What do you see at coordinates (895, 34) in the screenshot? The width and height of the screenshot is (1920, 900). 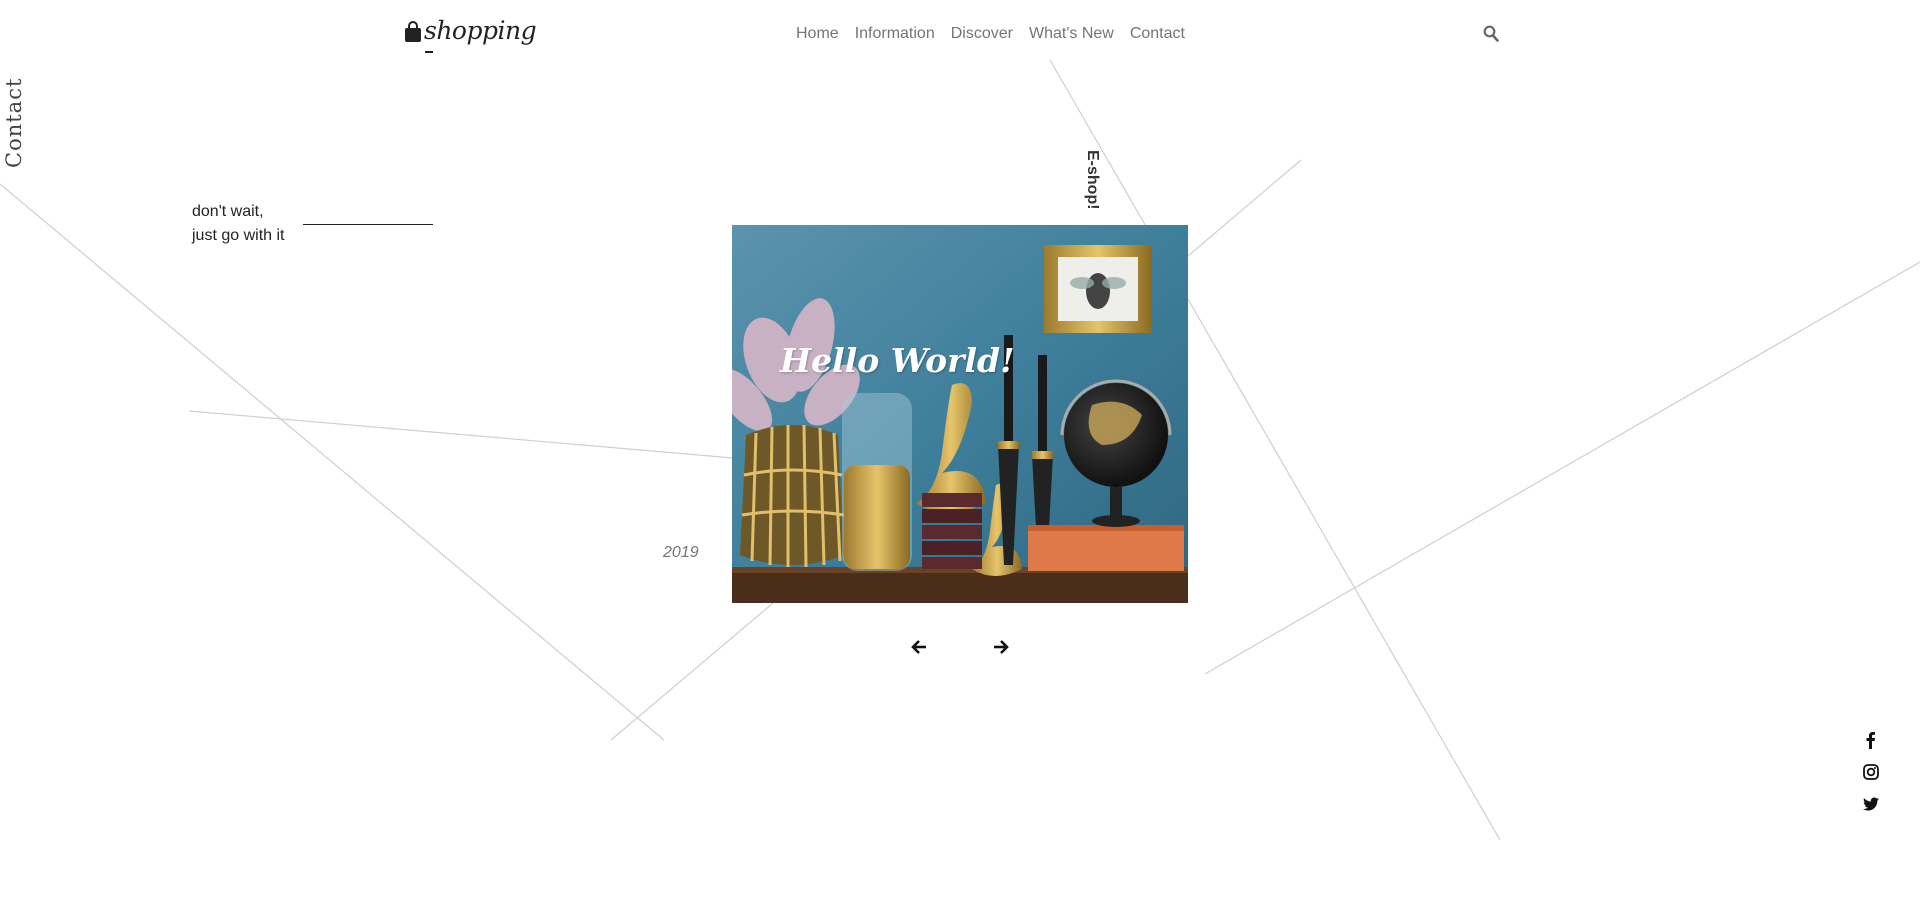 I see `nav-item-information: Information` at bounding box center [895, 34].